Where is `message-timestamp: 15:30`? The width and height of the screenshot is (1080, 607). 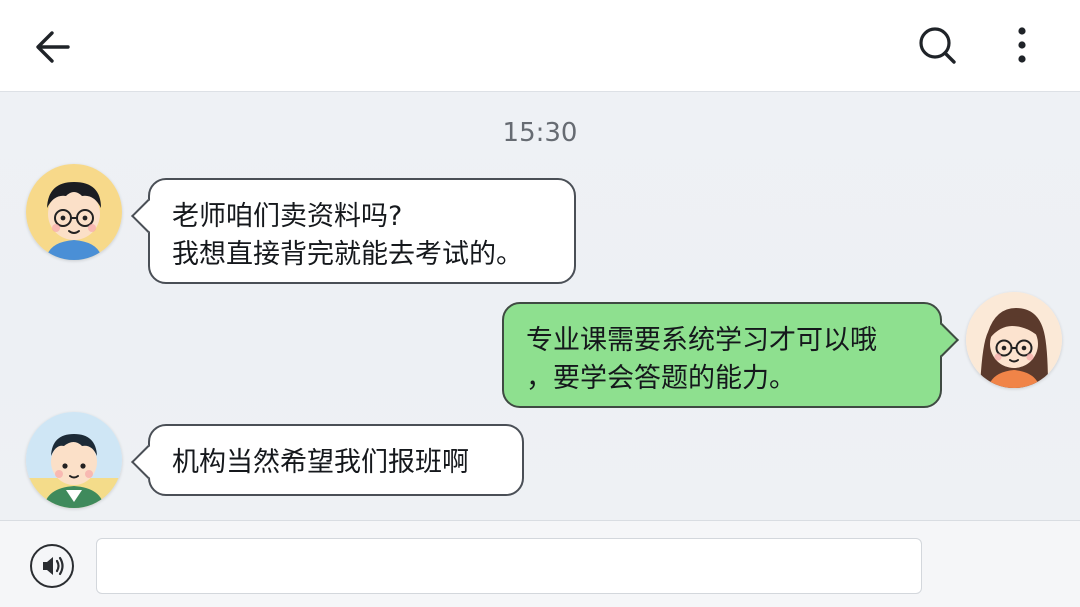 message-timestamp: 15:30 is located at coordinates (540, 133).